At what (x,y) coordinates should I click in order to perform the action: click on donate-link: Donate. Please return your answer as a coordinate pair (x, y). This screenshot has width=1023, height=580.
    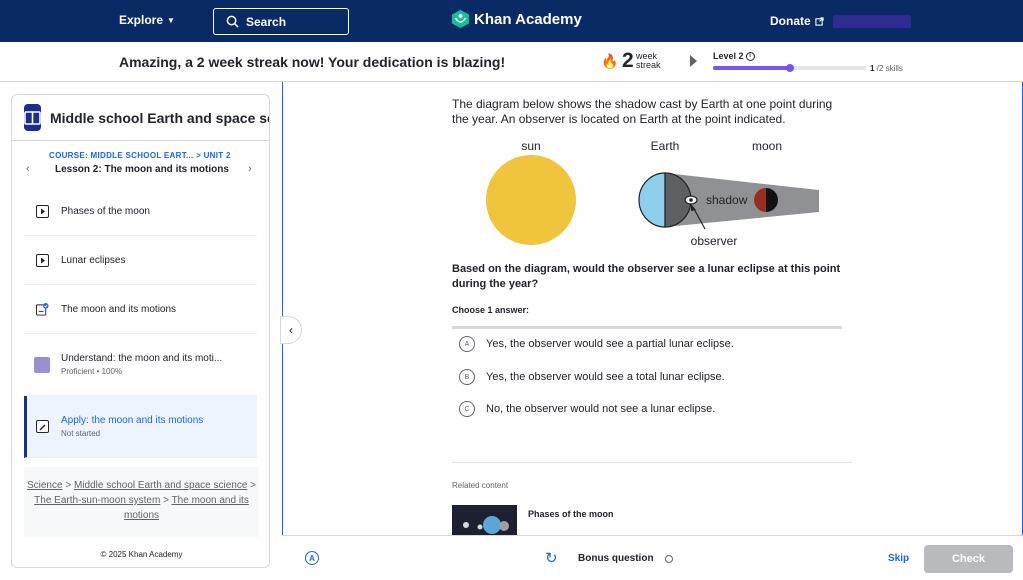
    Looking at the image, I should click on (797, 21).